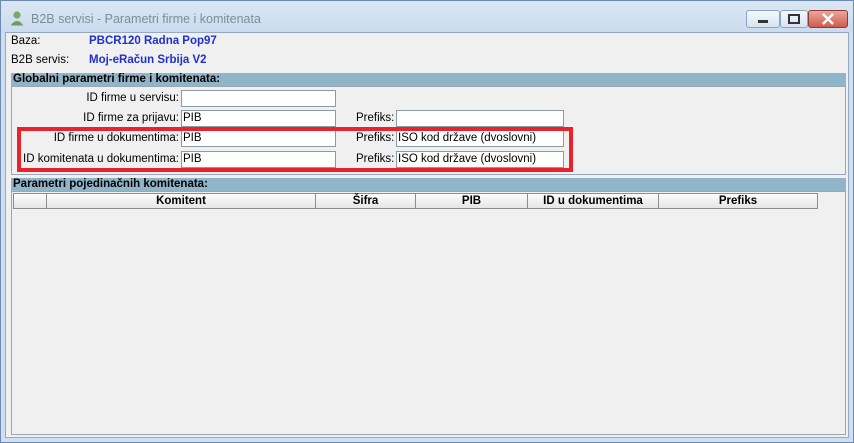 Image resolution: width=854 pixels, height=443 pixels. Describe the element at coordinates (258, 98) in the screenshot. I see `id-firme-servis-input` at that location.